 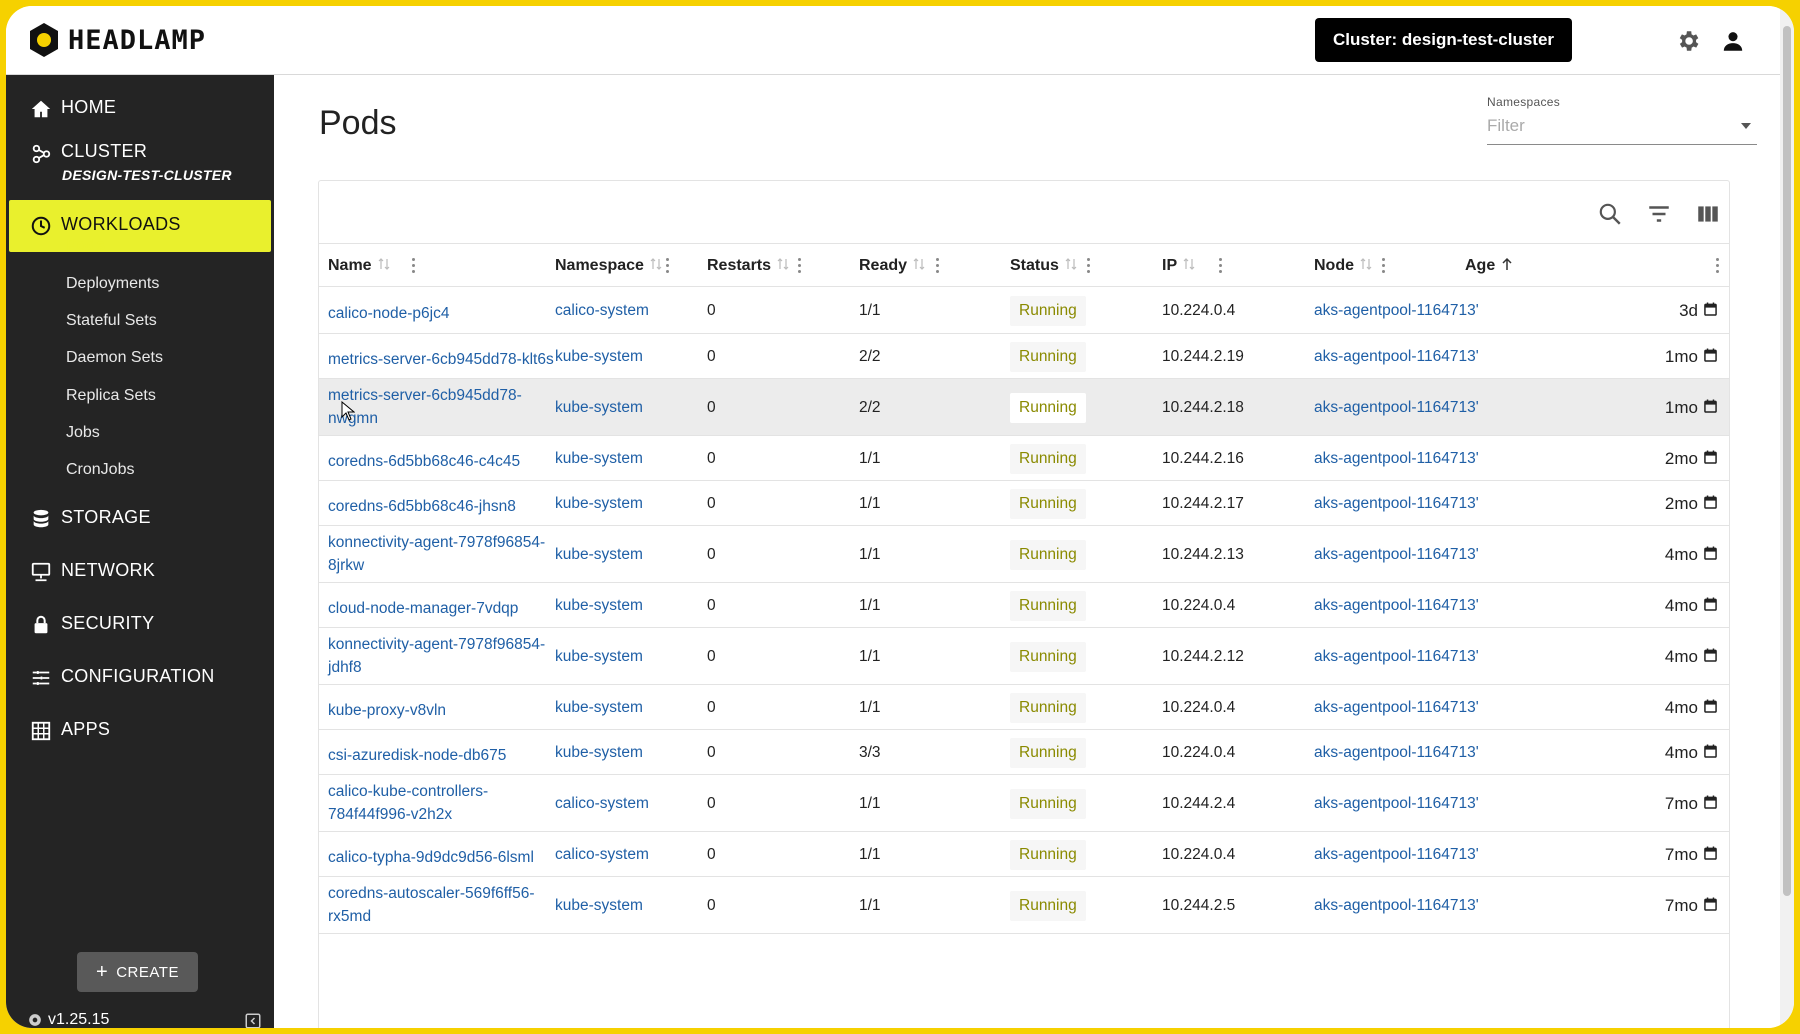 What do you see at coordinates (1343, 266) in the screenshot?
I see `column-header-node: Node` at bounding box center [1343, 266].